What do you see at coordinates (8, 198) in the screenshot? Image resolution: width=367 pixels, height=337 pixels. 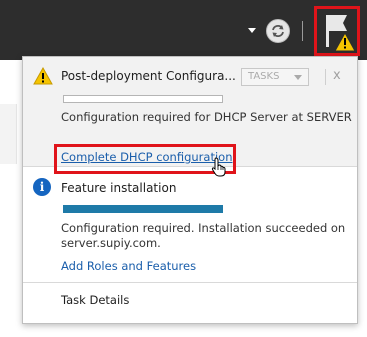 I see `background-panel` at bounding box center [8, 198].